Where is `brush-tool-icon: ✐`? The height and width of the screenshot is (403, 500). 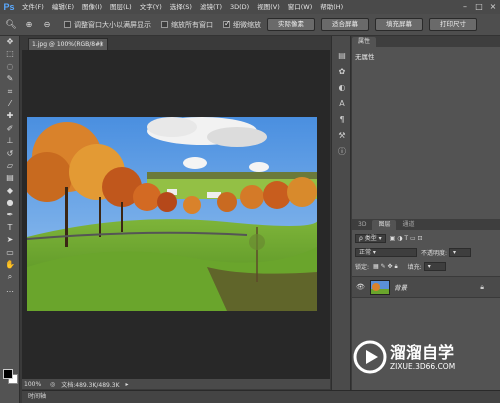 brush-tool-icon: ✐ is located at coordinates (10, 129).